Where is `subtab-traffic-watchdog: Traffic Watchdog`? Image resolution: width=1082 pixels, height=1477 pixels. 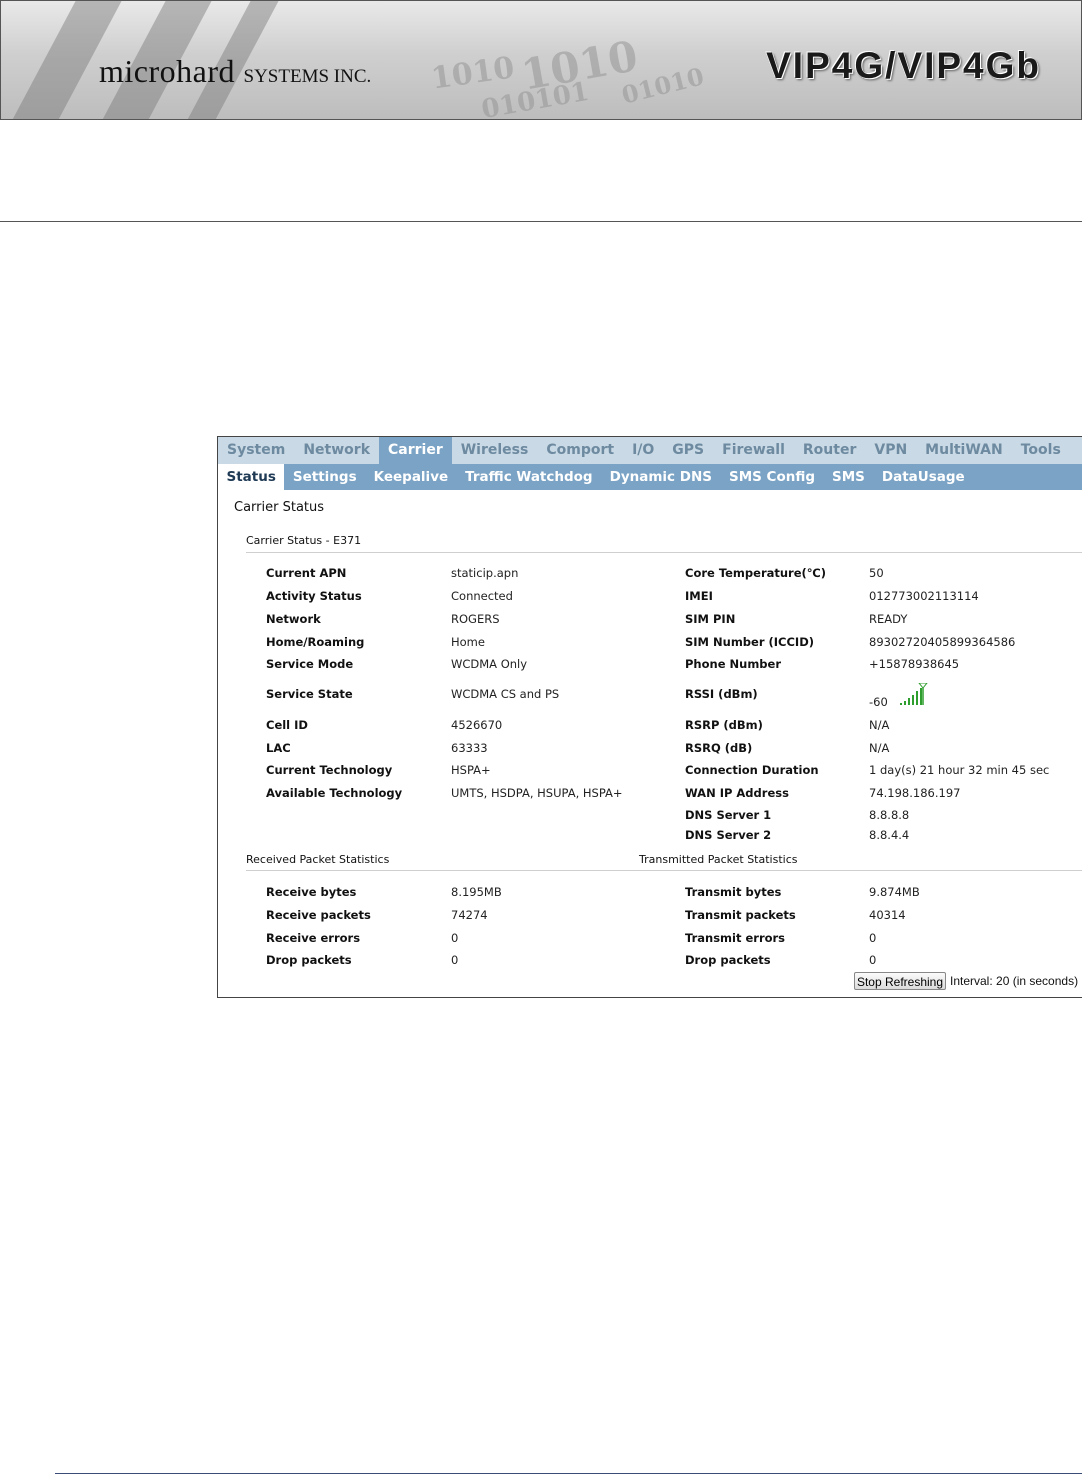 subtab-traffic-watchdog: Traffic Watchdog is located at coordinates (529, 477).